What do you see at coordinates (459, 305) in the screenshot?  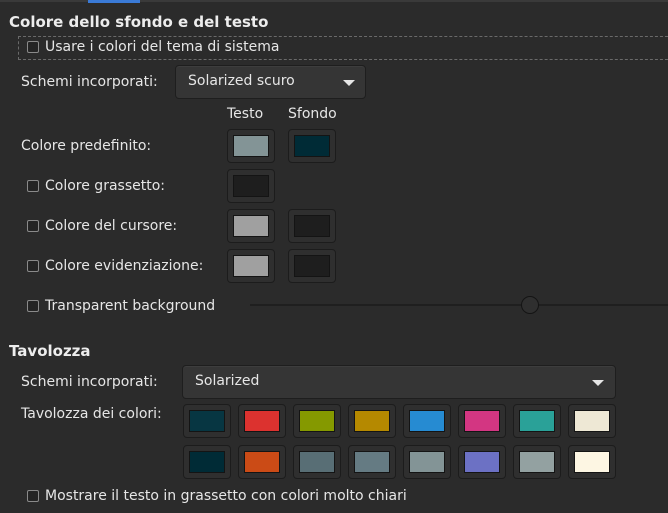 I see `transparency-slider-track` at bounding box center [459, 305].